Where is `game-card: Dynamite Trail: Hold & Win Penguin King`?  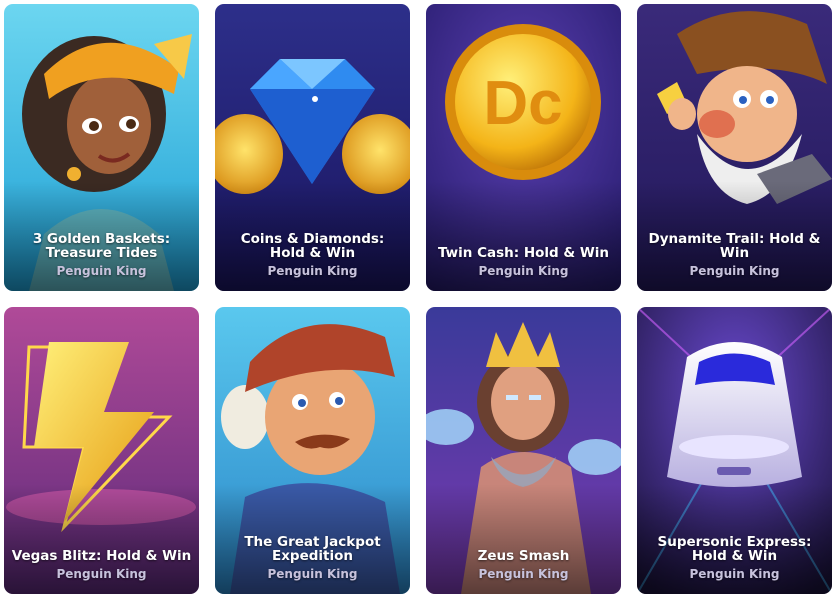
game-card: Dynamite Trail: Hold & Win Penguin King is located at coordinates (734, 147).